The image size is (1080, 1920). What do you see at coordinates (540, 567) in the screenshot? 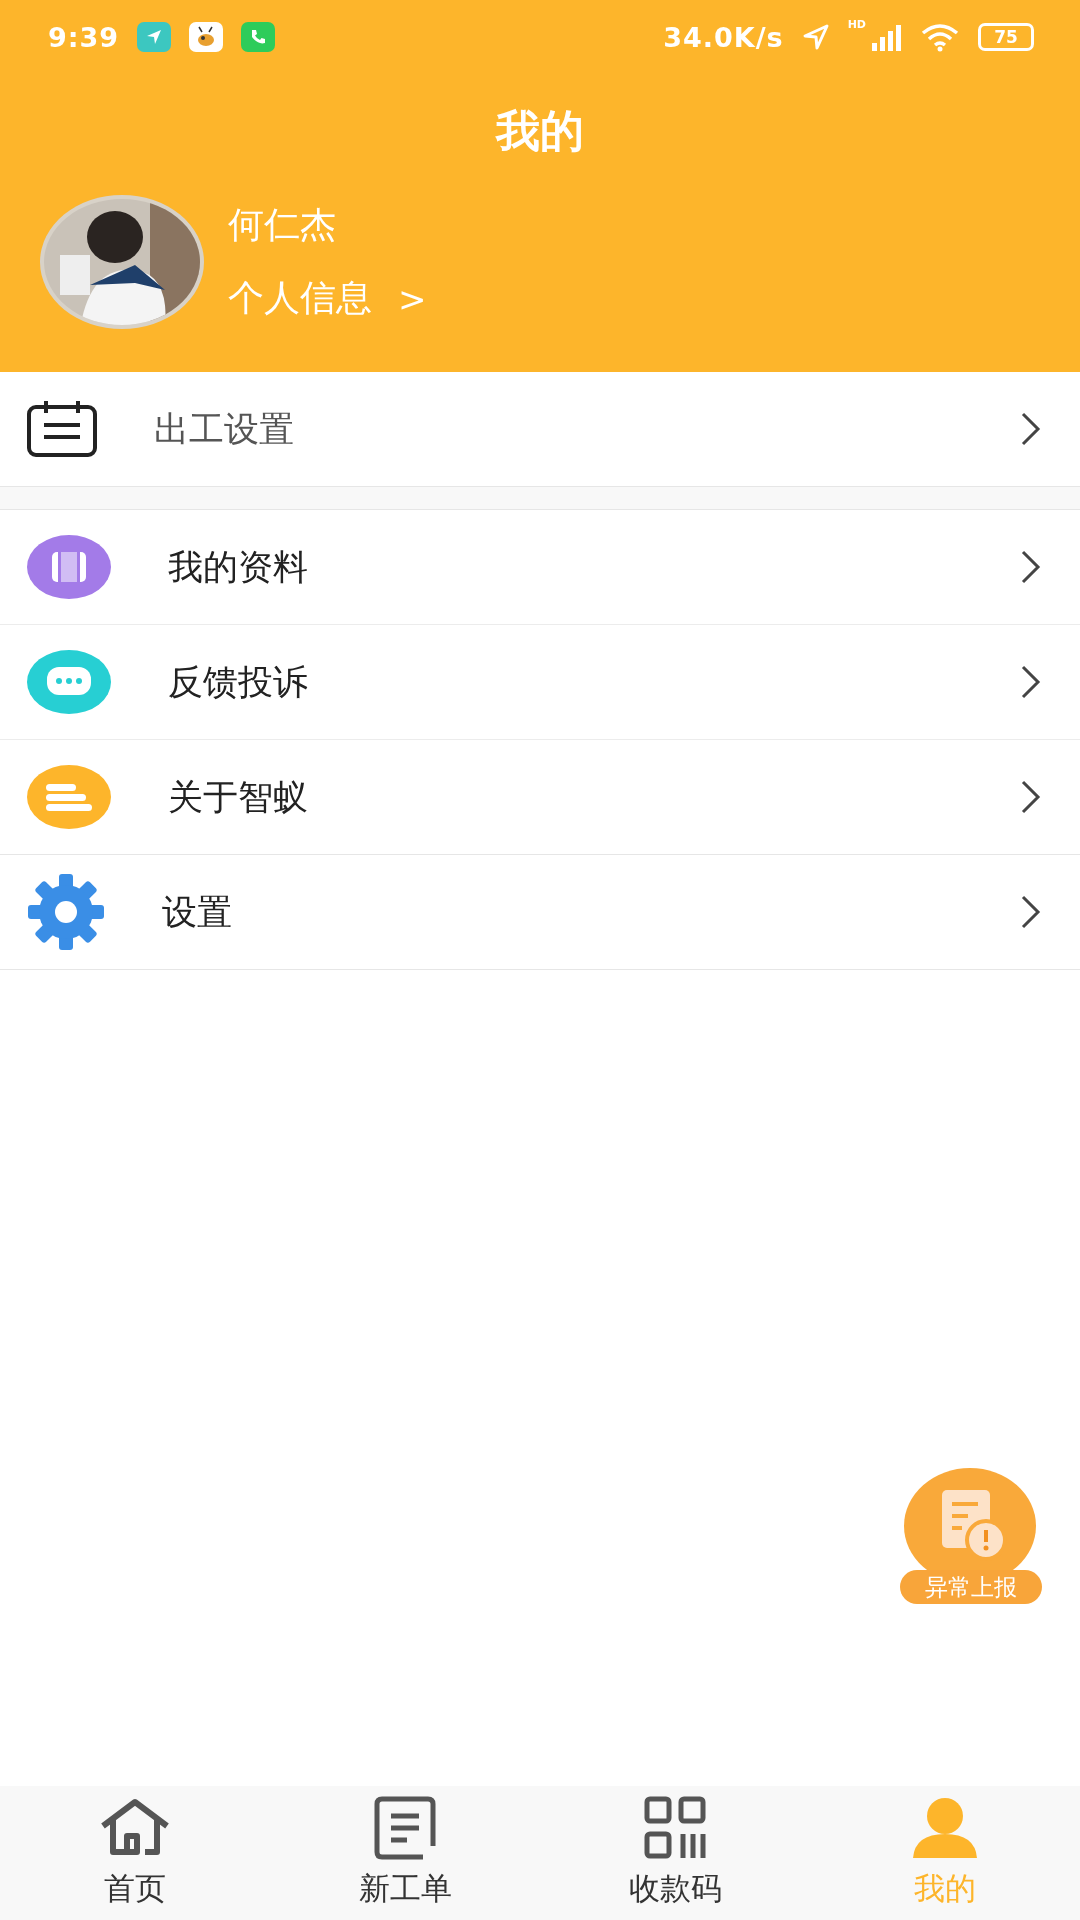
I see `menu-item: 我的资料` at bounding box center [540, 567].